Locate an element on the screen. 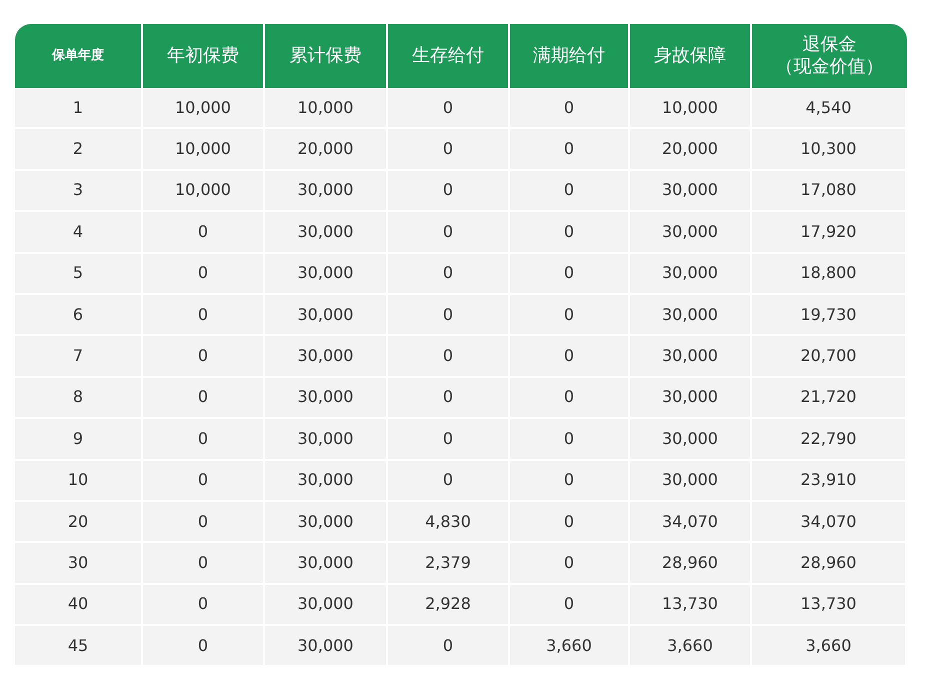 The width and height of the screenshot is (926, 688). table-cell: 7 is located at coordinates (79, 357).